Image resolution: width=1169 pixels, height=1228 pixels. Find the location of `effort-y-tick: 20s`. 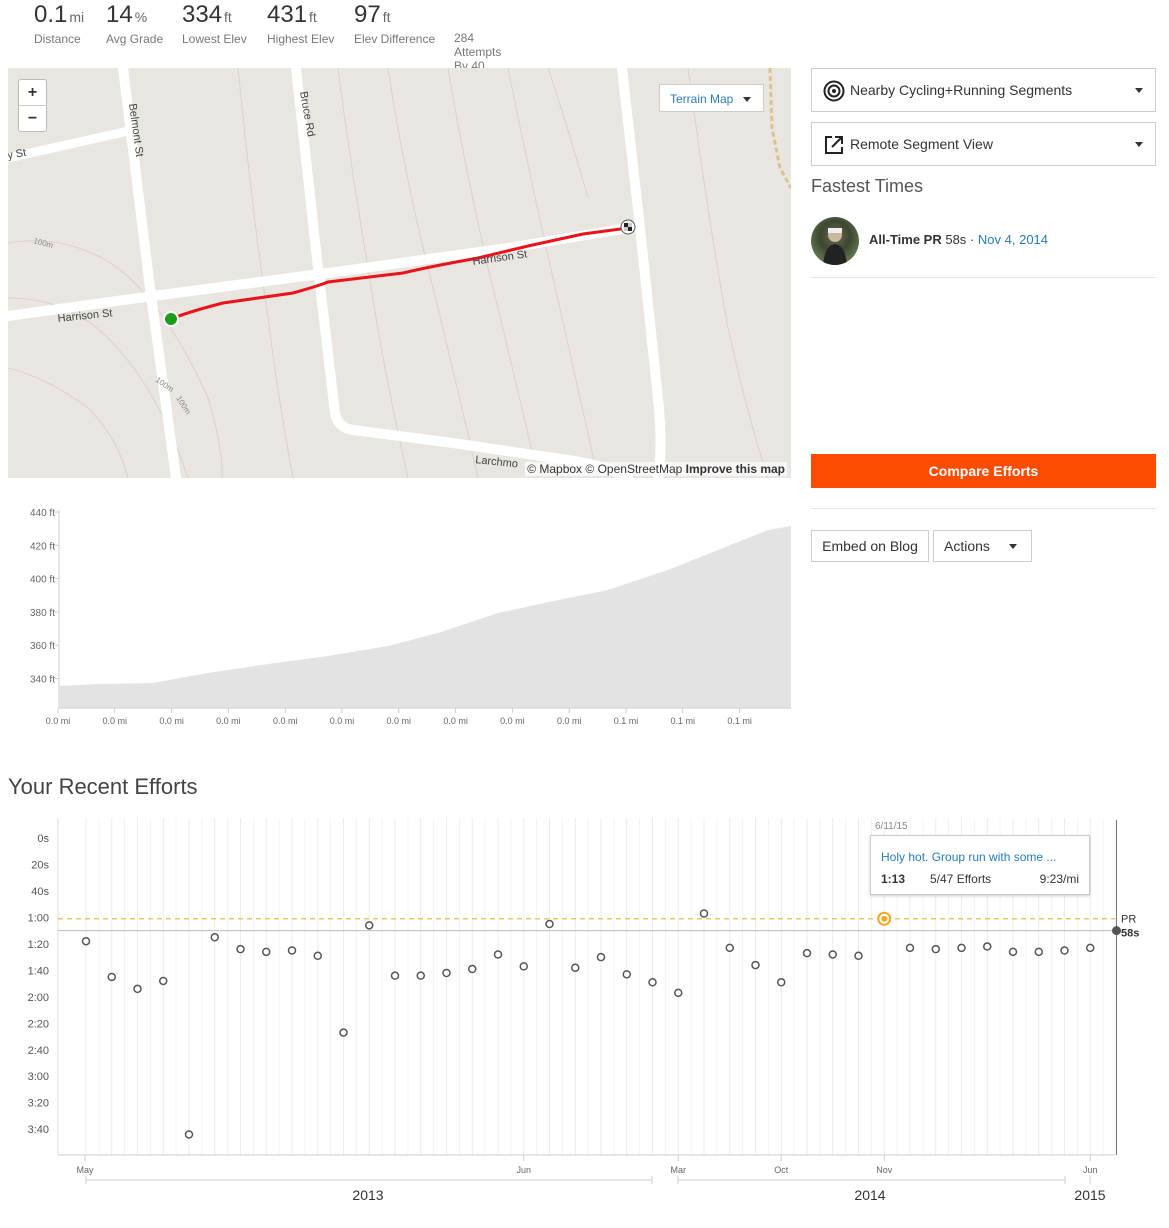

effort-y-tick: 20s is located at coordinates (40, 865).